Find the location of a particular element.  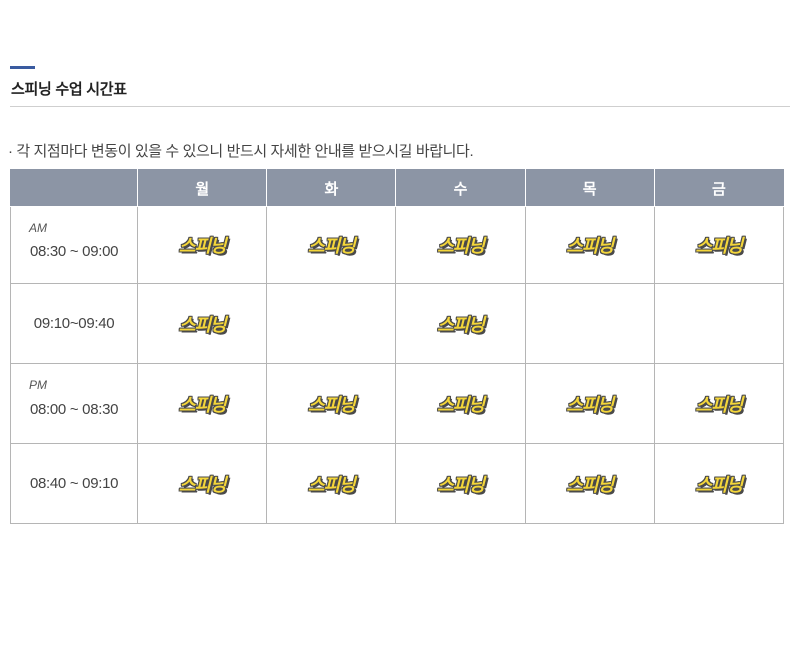

time-range: 08:00 ~ 08:30 is located at coordinates (74, 409).